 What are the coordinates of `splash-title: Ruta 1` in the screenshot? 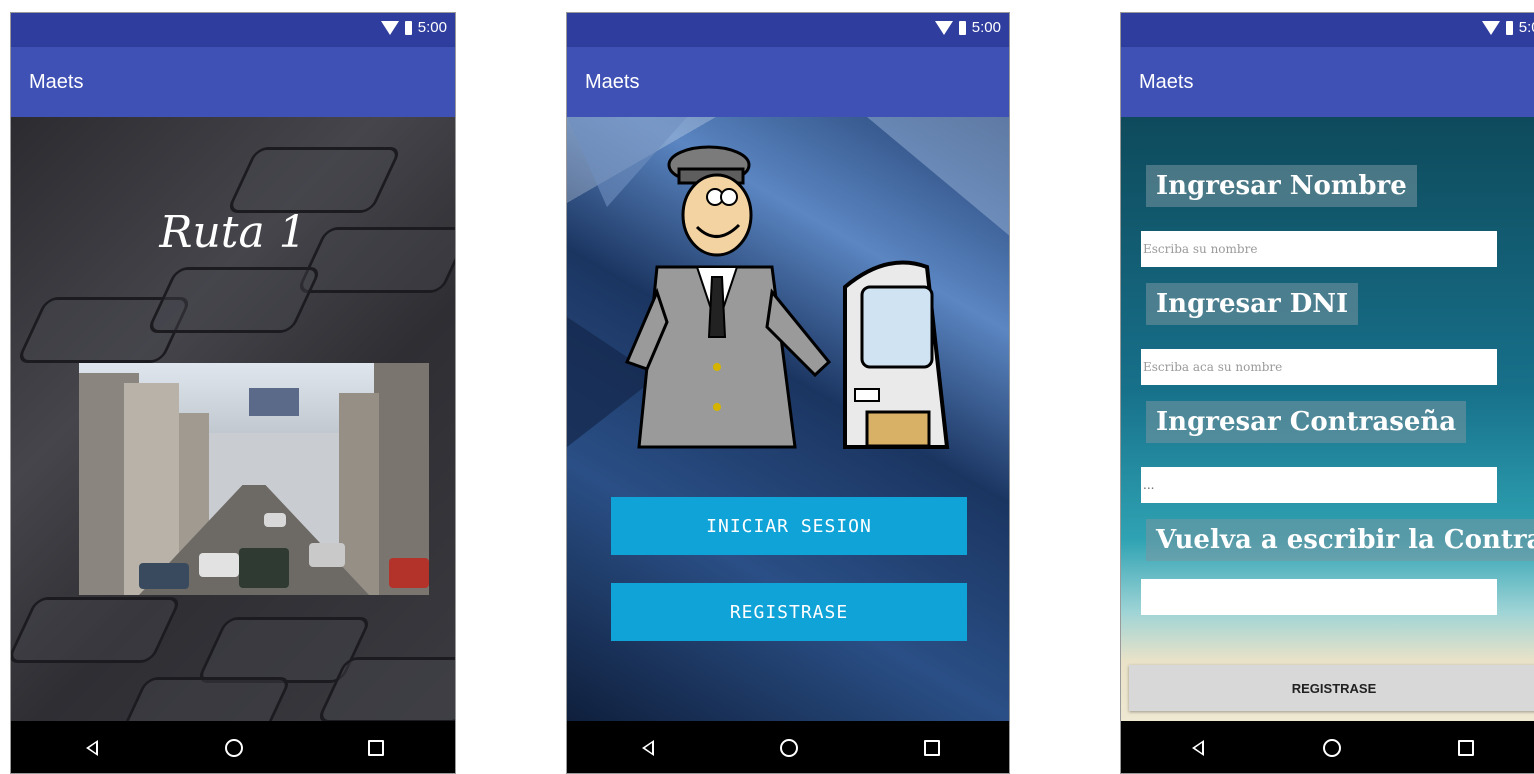 It's located at (233, 232).